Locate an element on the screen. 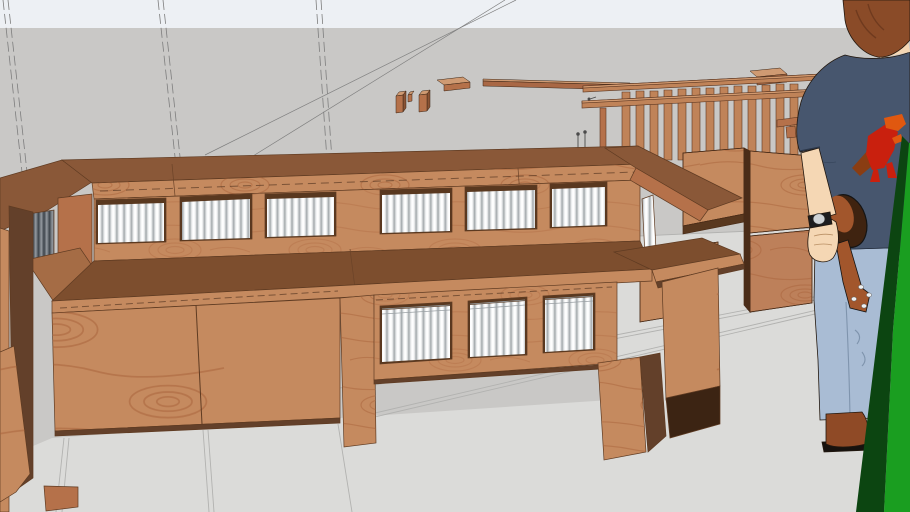  left-foot-block is located at coordinates (61, 498).